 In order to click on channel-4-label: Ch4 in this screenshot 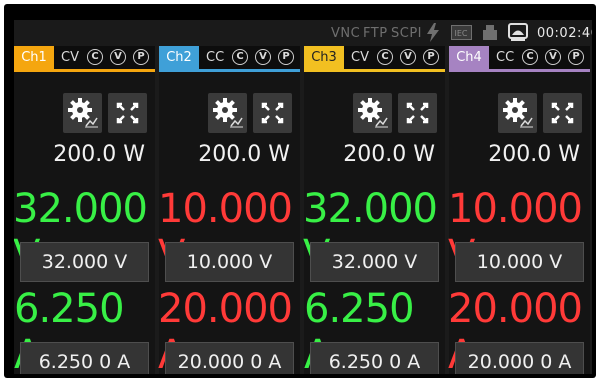, I will do `click(469, 57)`.